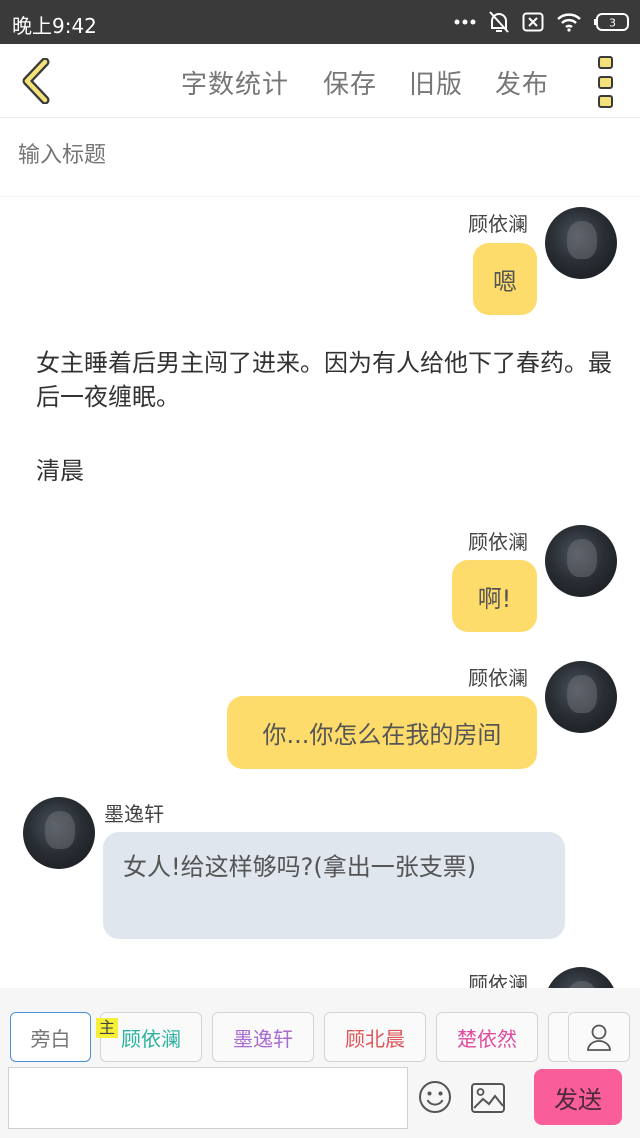  I want to click on smiley-icon, so click(435, 1097).